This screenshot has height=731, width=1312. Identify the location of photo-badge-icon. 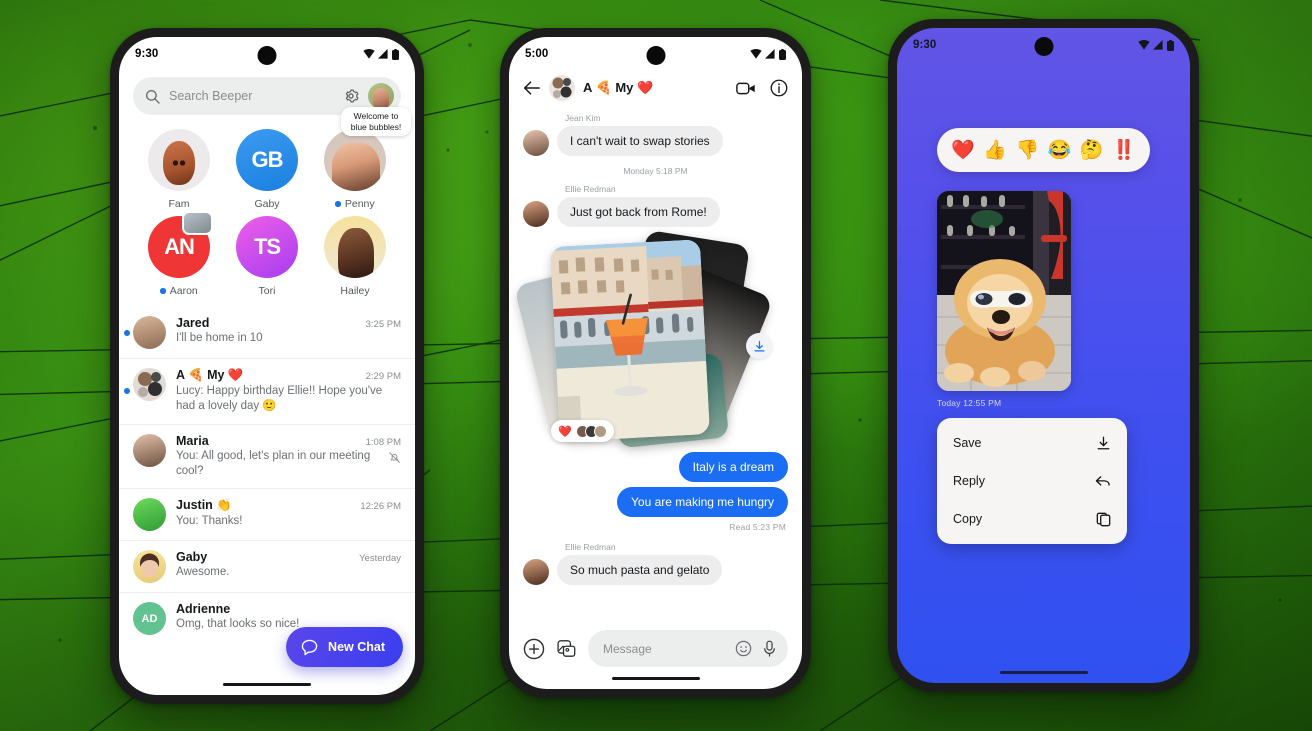
(197, 223).